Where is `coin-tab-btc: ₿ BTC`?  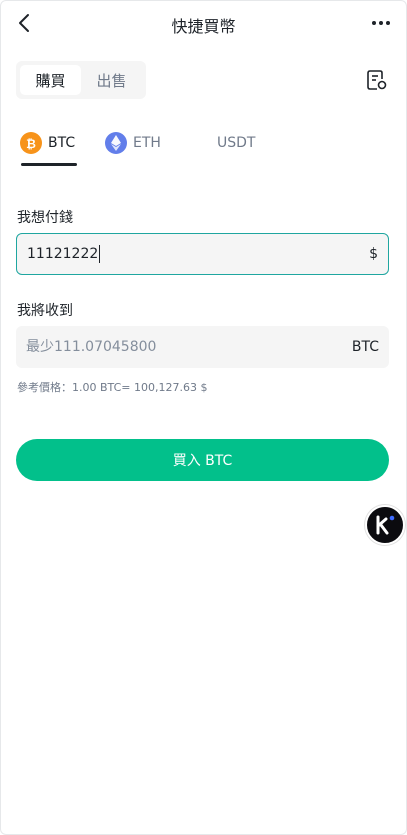
coin-tab-btc: ₿ BTC is located at coordinates (48, 150).